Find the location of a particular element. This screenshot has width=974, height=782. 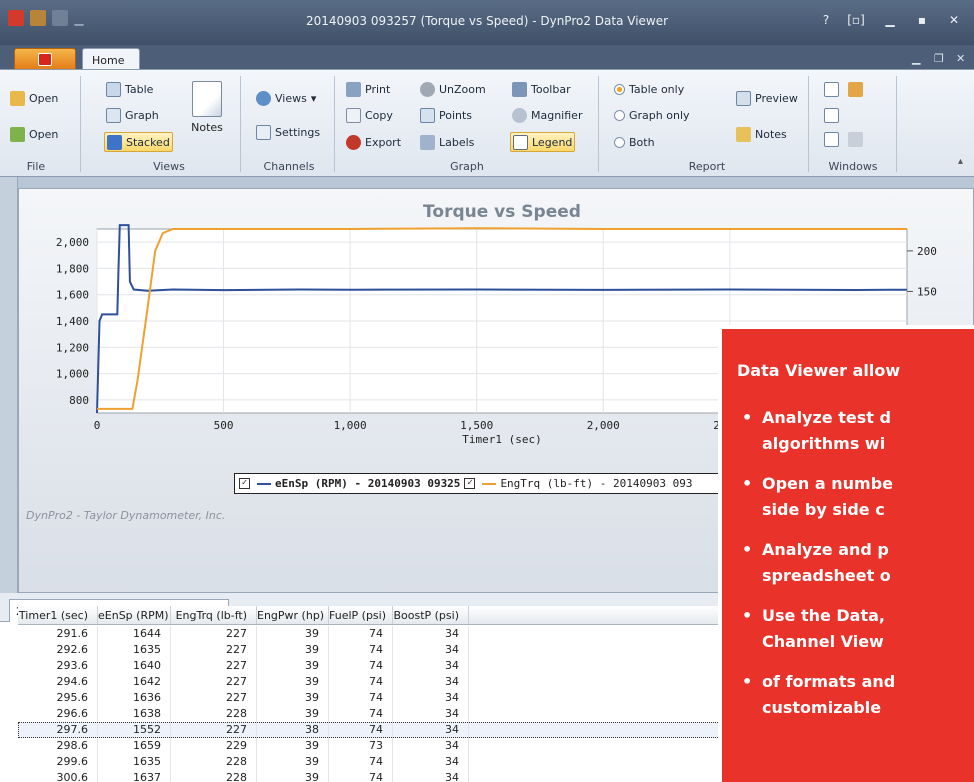

y-left-tick-label: 2,000 is located at coordinates (72, 242).